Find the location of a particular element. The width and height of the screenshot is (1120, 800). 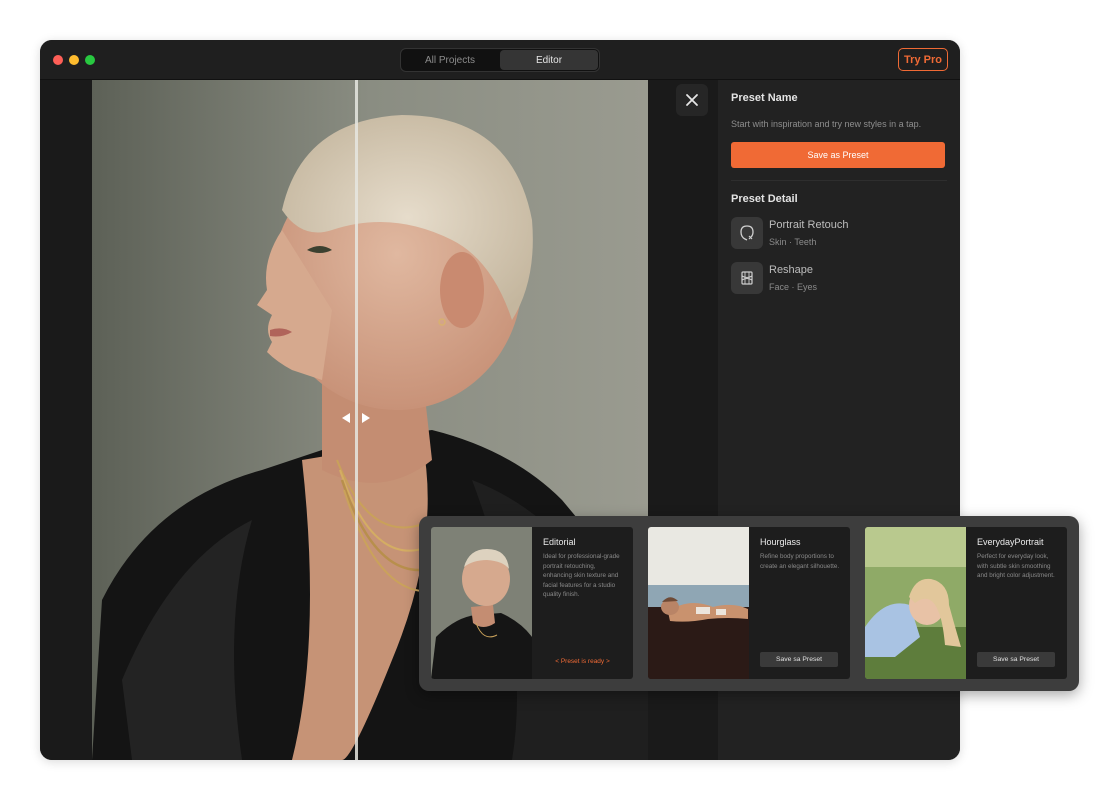

tab-editor: Editor is located at coordinates (549, 60).